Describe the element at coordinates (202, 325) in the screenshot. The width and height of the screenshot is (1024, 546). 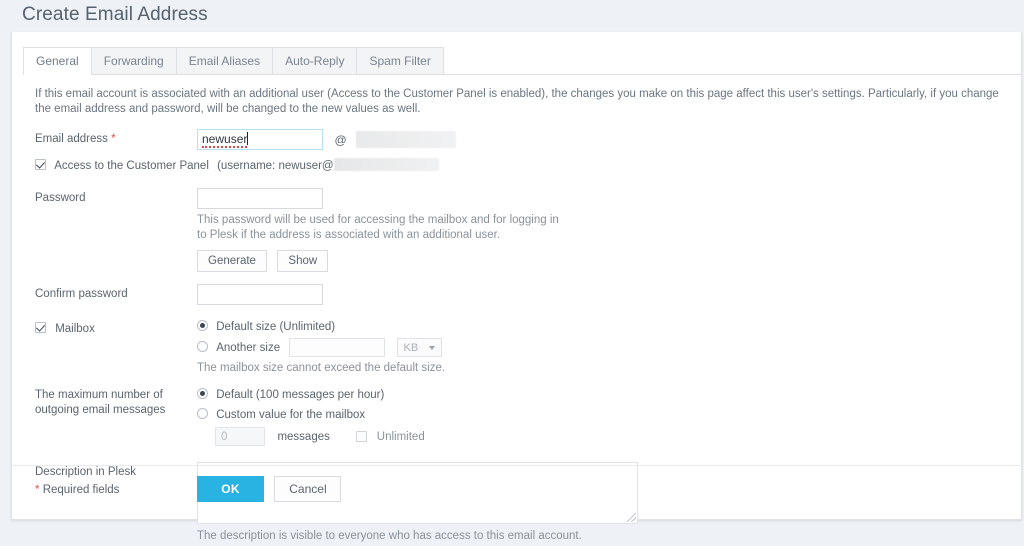
I see `mailbox-default-size-radio` at that location.